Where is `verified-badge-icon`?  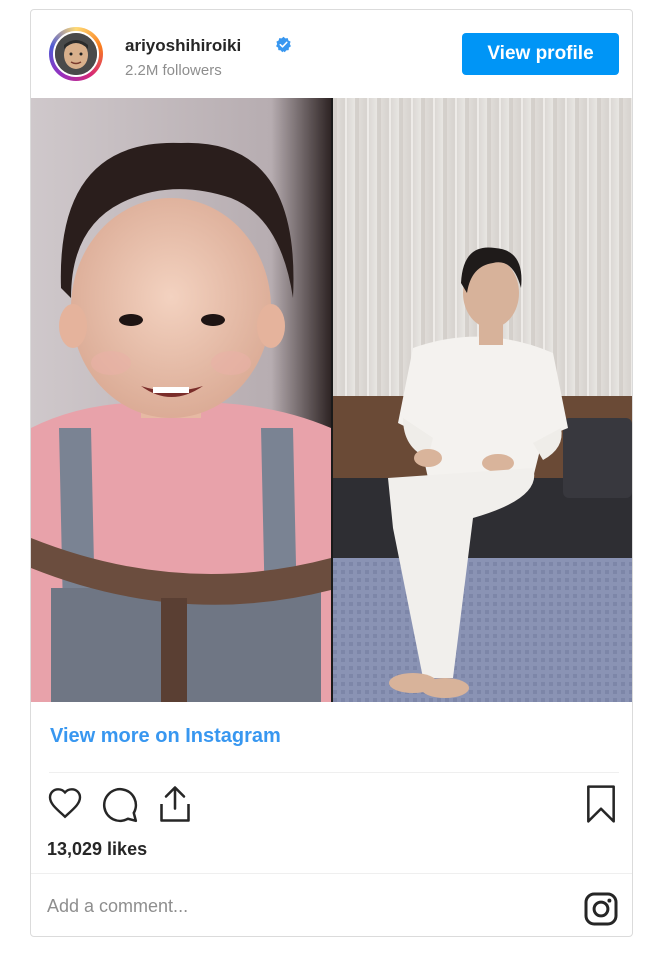
verified-badge-icon is located at coordinates (283, 44).